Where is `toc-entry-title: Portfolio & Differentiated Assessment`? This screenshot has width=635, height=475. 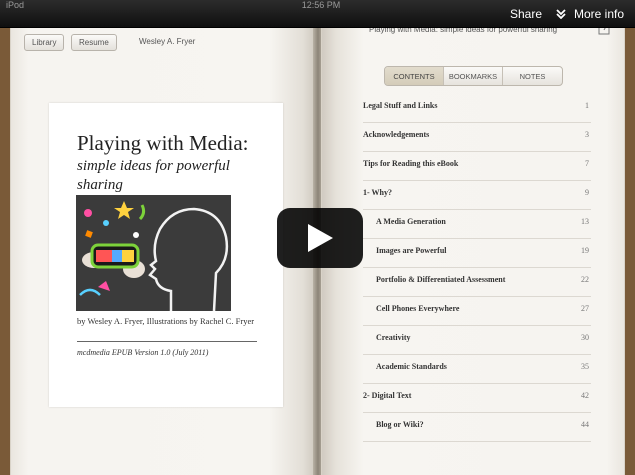 toc-entry-title: Portfolio & Differentiated Assessment is located at coordinates (441, 279).